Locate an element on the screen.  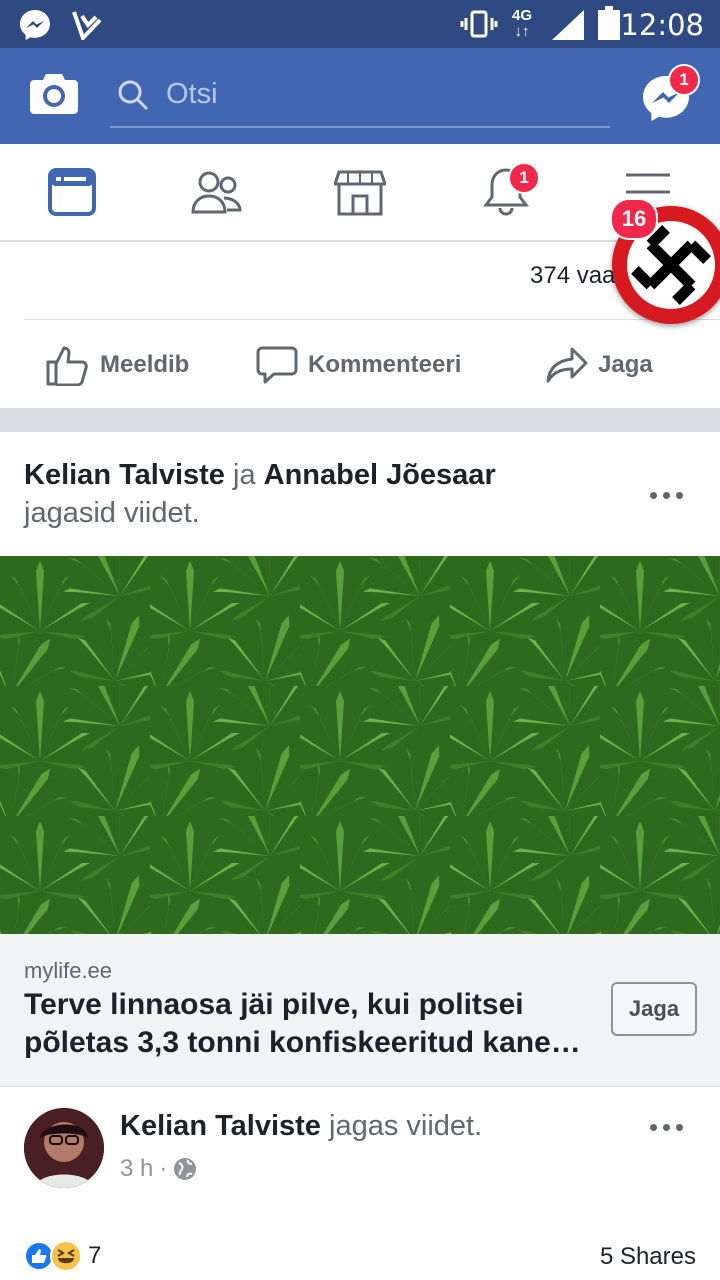
notifications-badge: 1 is located at coordinates (524, 178).